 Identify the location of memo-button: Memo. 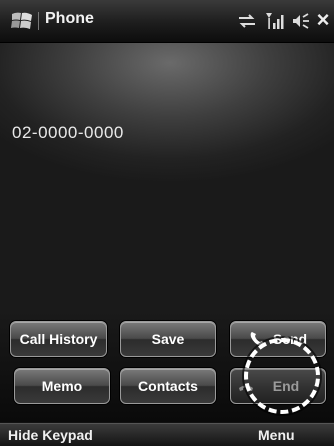
(62, 386).